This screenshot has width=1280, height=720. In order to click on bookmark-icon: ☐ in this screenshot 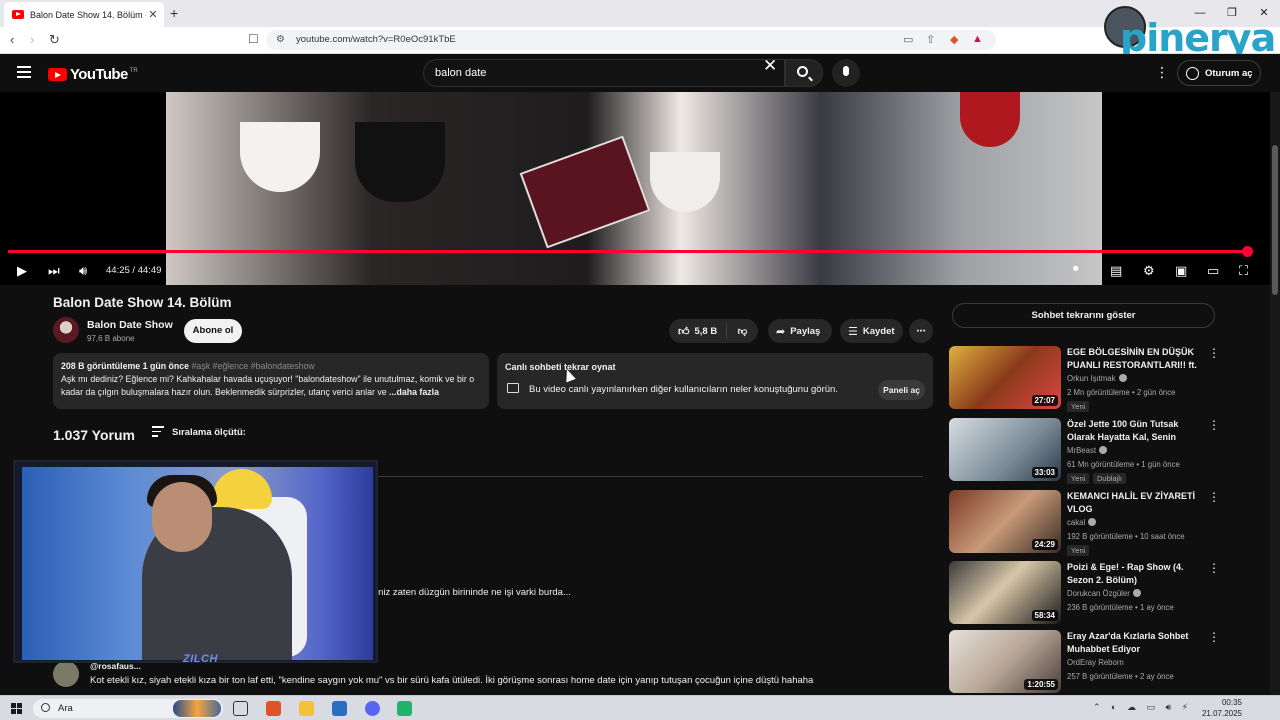, I will do `click(253, 39)`.